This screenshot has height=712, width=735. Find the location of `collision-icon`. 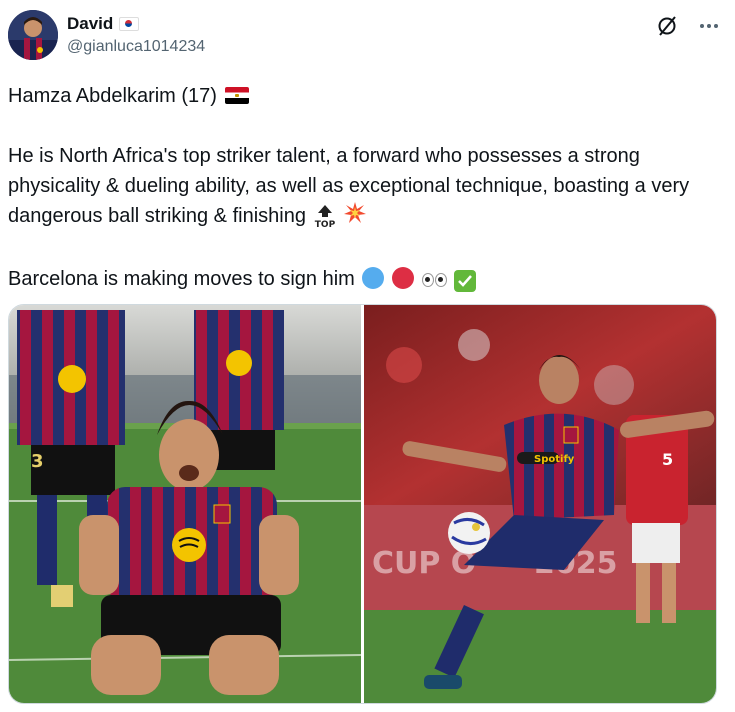

collision-icon is located at coordinates (355, 217).